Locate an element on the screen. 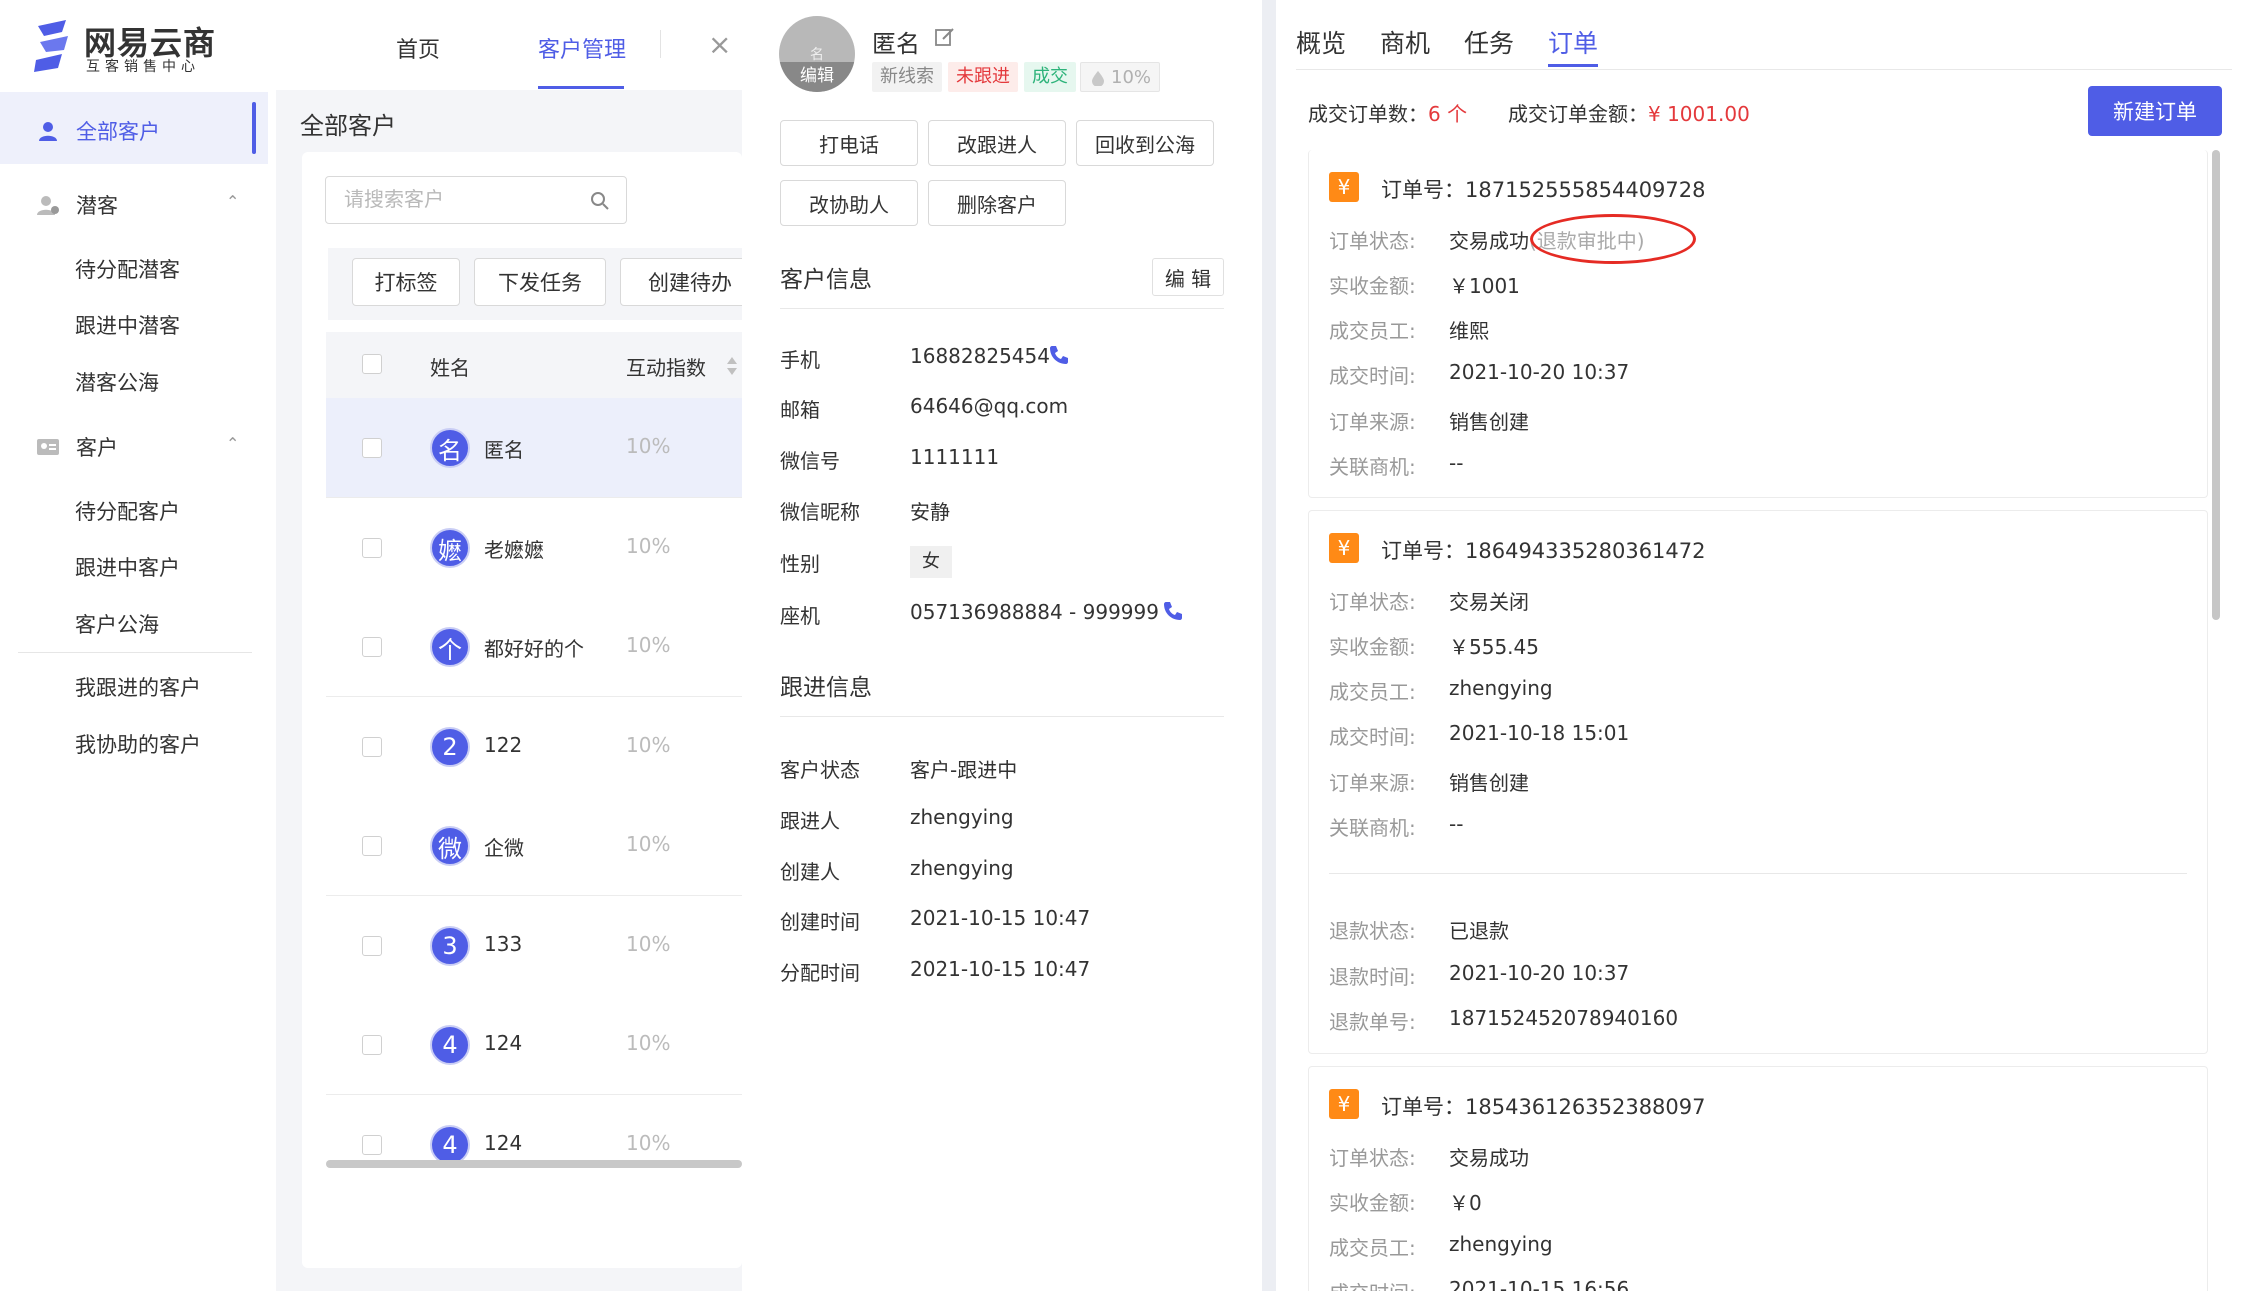  refund-number-value: 187152452078940160 is located at coordinates (1564, 1018).